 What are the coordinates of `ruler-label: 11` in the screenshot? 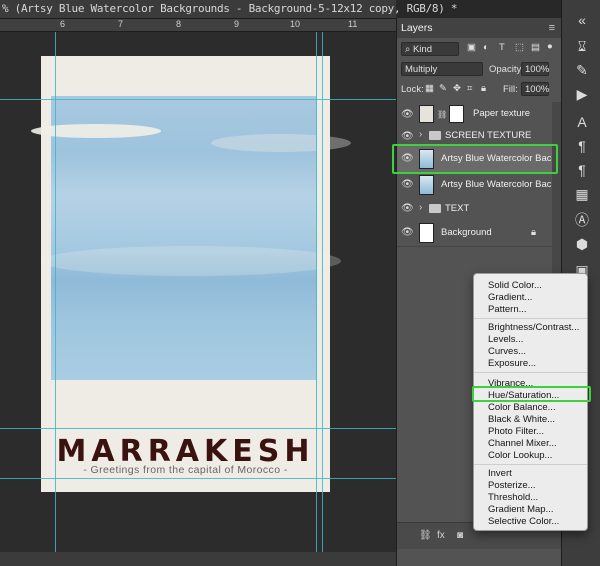 It's located at (353, 24).